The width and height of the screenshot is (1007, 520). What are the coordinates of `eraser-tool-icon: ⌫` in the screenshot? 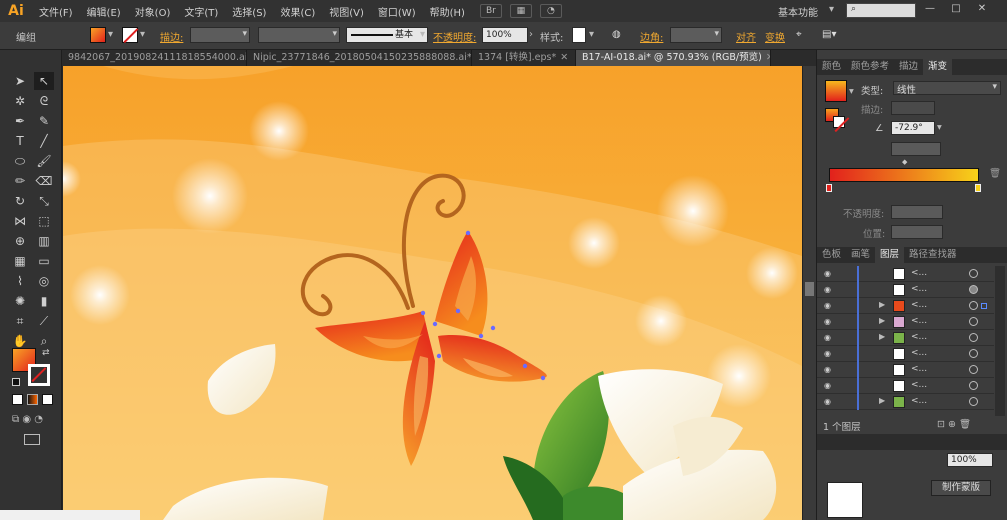 It's located at (44, 181).